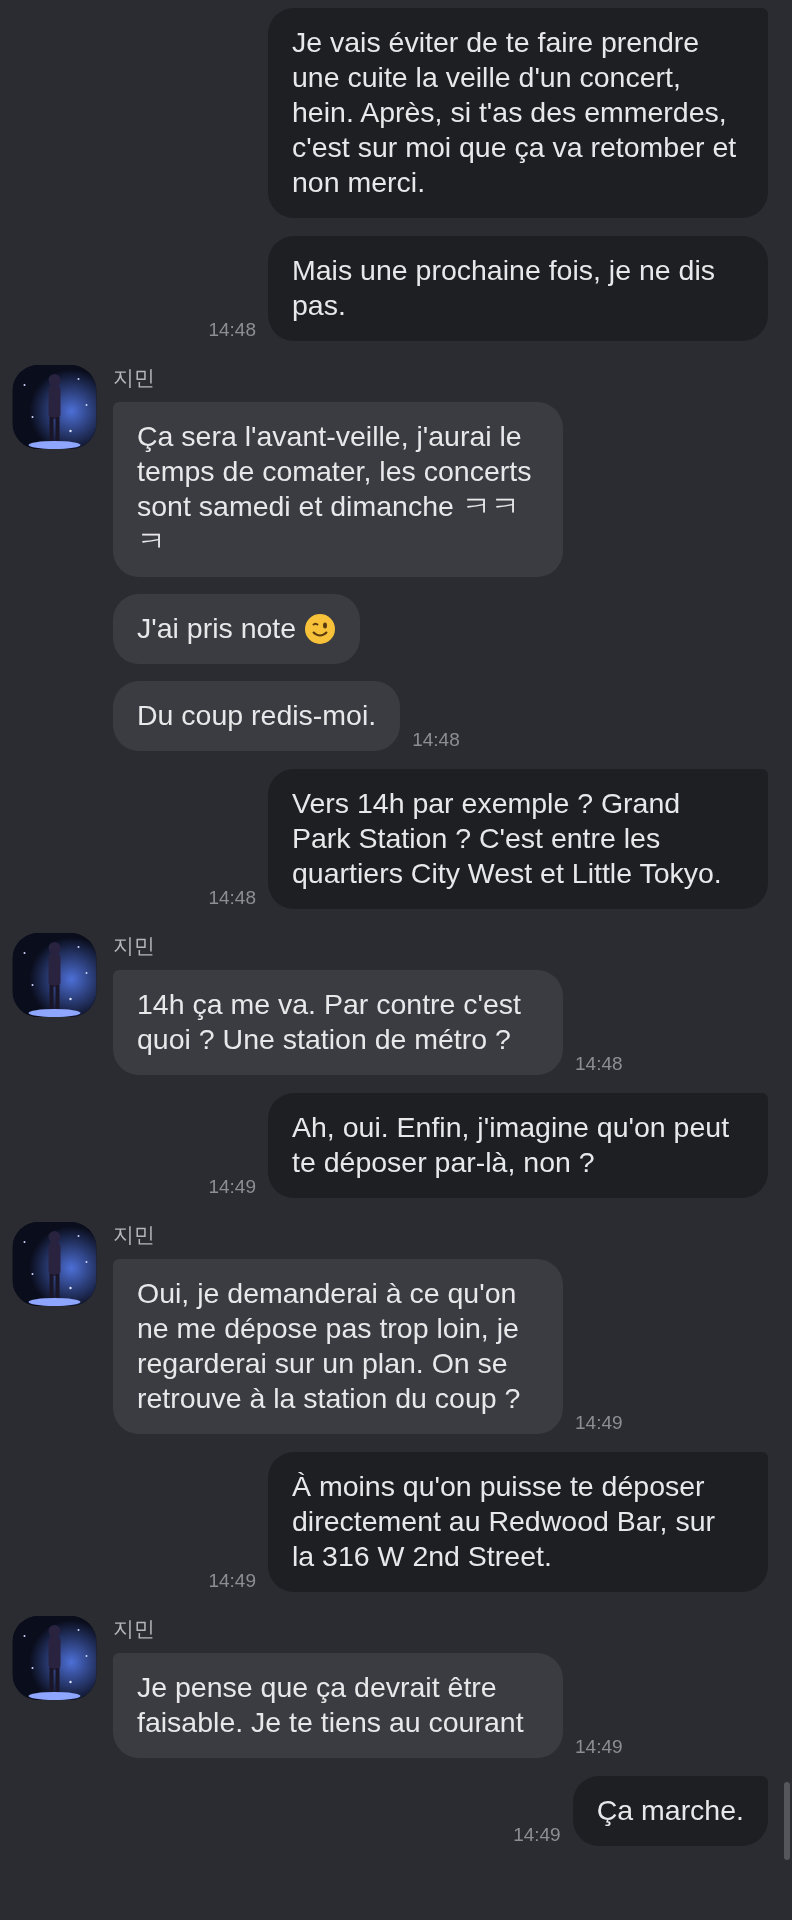 The width and height of the screenshot is (792, 1920). Describe the element at coordinates (518, 1522) in the screenshot. I see `message-bubble: À moins qu'on puisse te déposer directement au Redwood Bar, sur la 316 W 2nd Street.` at that location.